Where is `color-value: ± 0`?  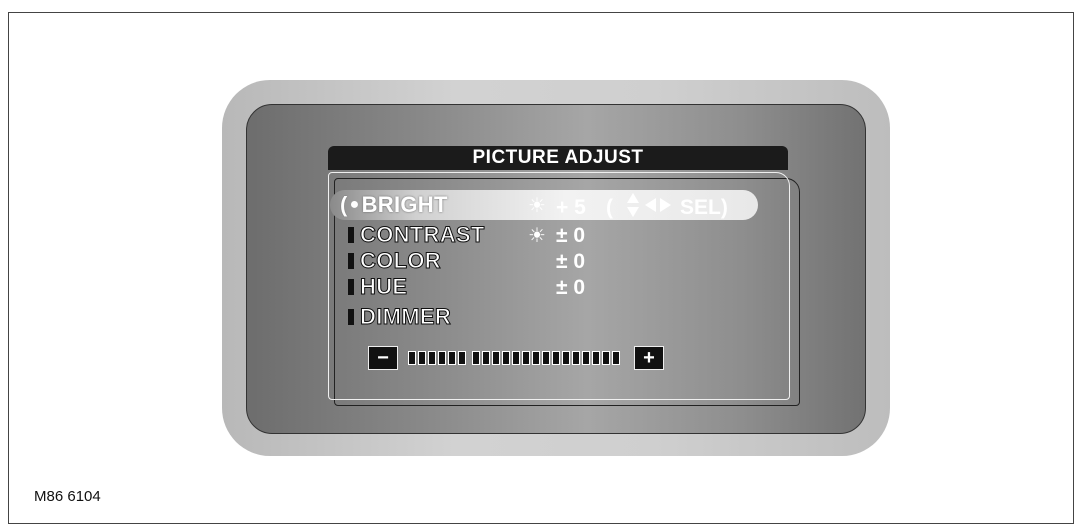
color-value: ± 0 is located at coordinates (571, 261).